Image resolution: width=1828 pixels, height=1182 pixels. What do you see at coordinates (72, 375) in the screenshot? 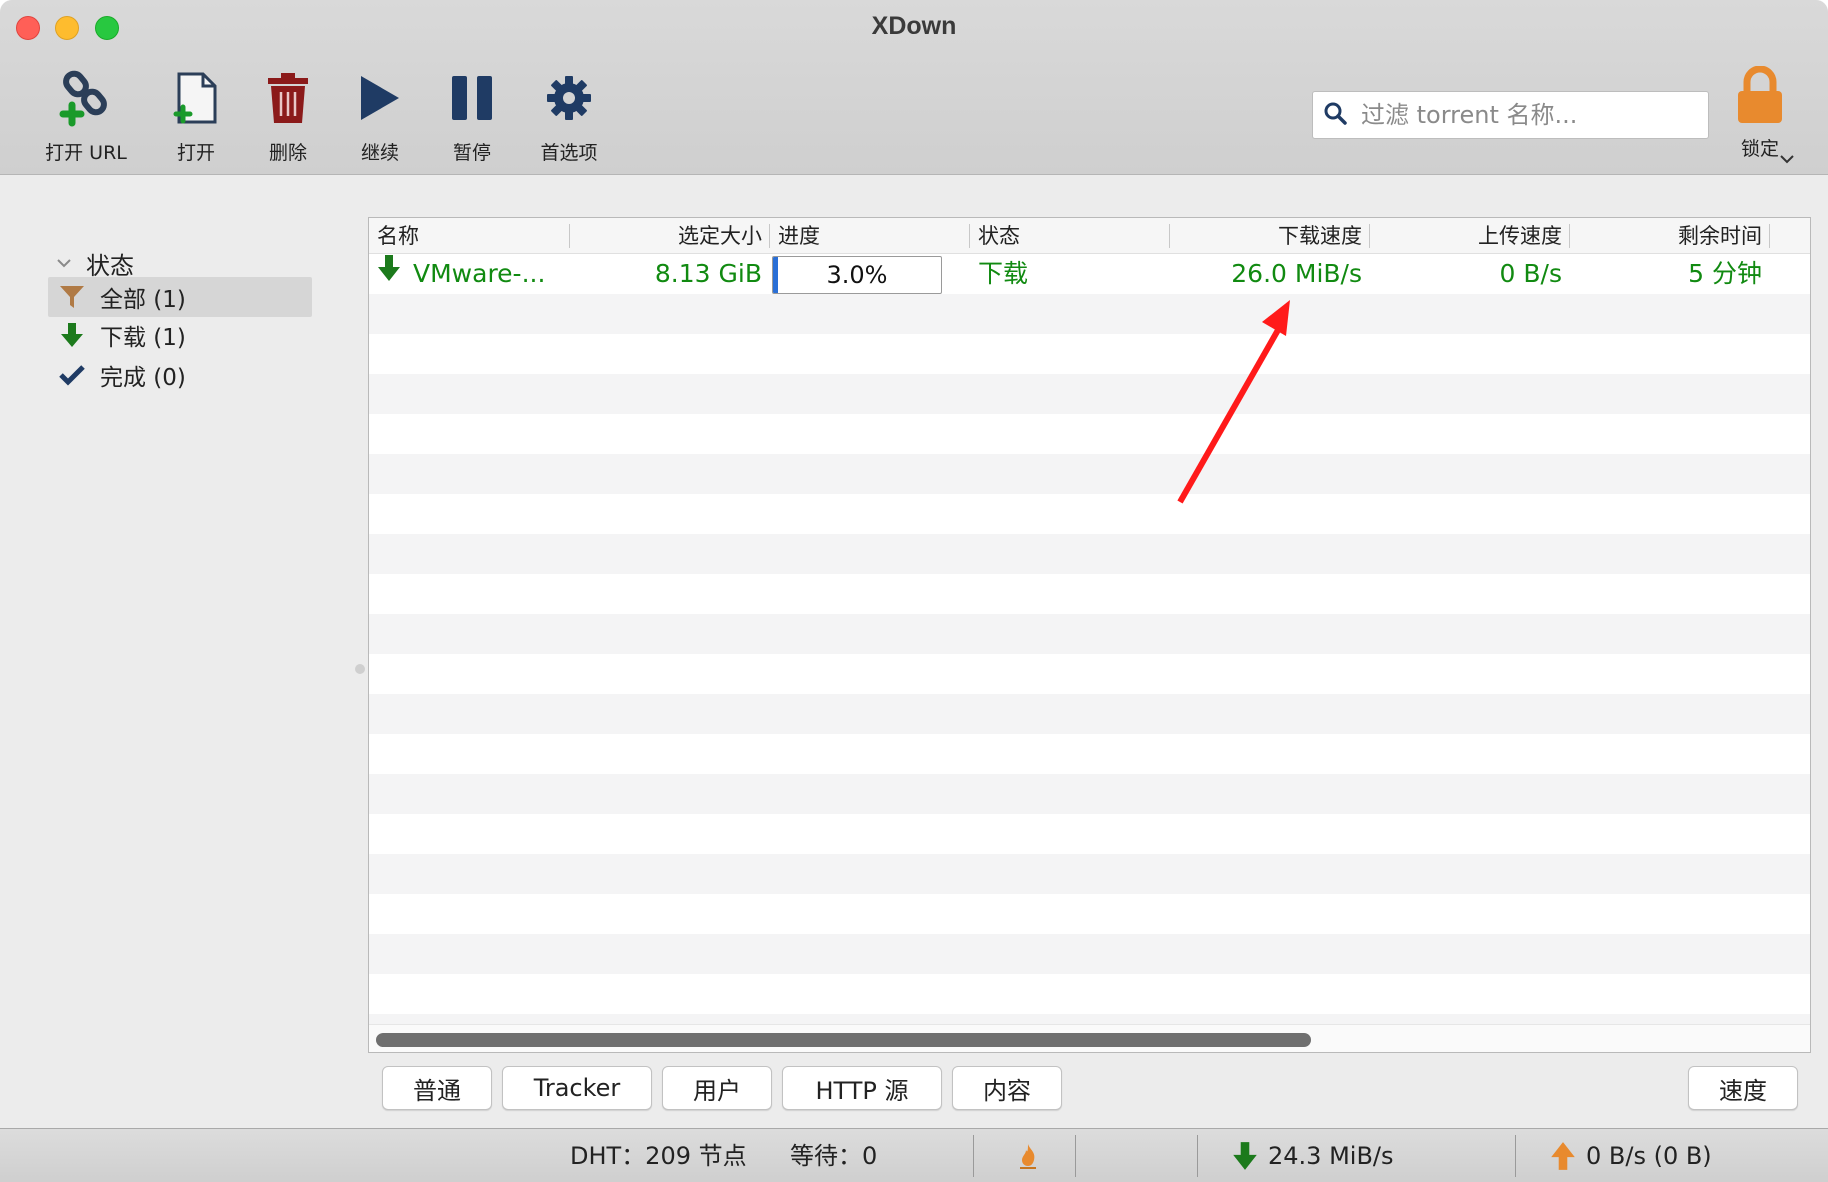
I see `checkmark-icon` at bounding box center [72, 375].